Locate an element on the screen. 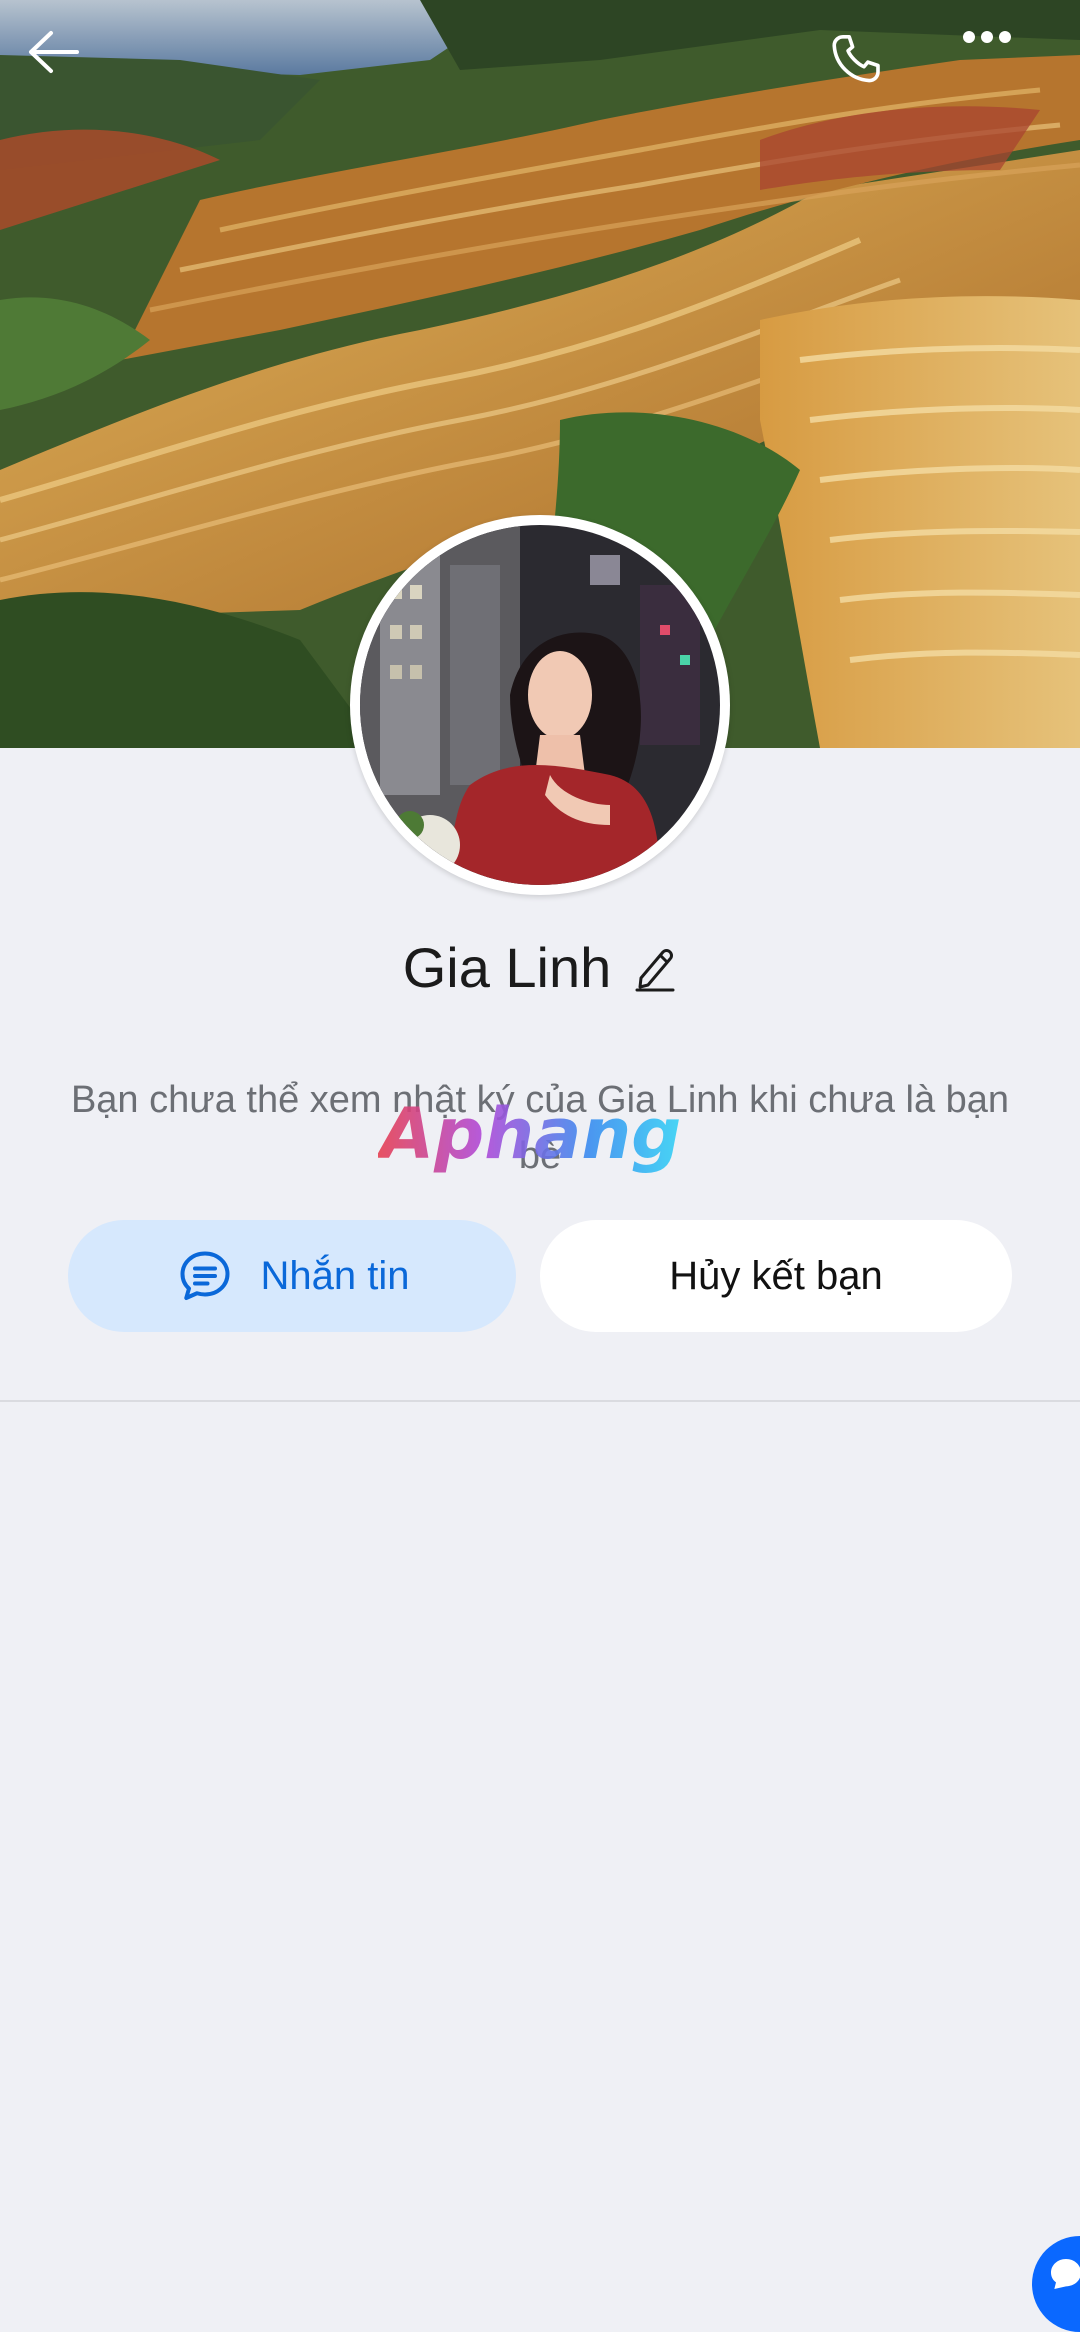  avatar-photo is located at coordinates (540, 705).